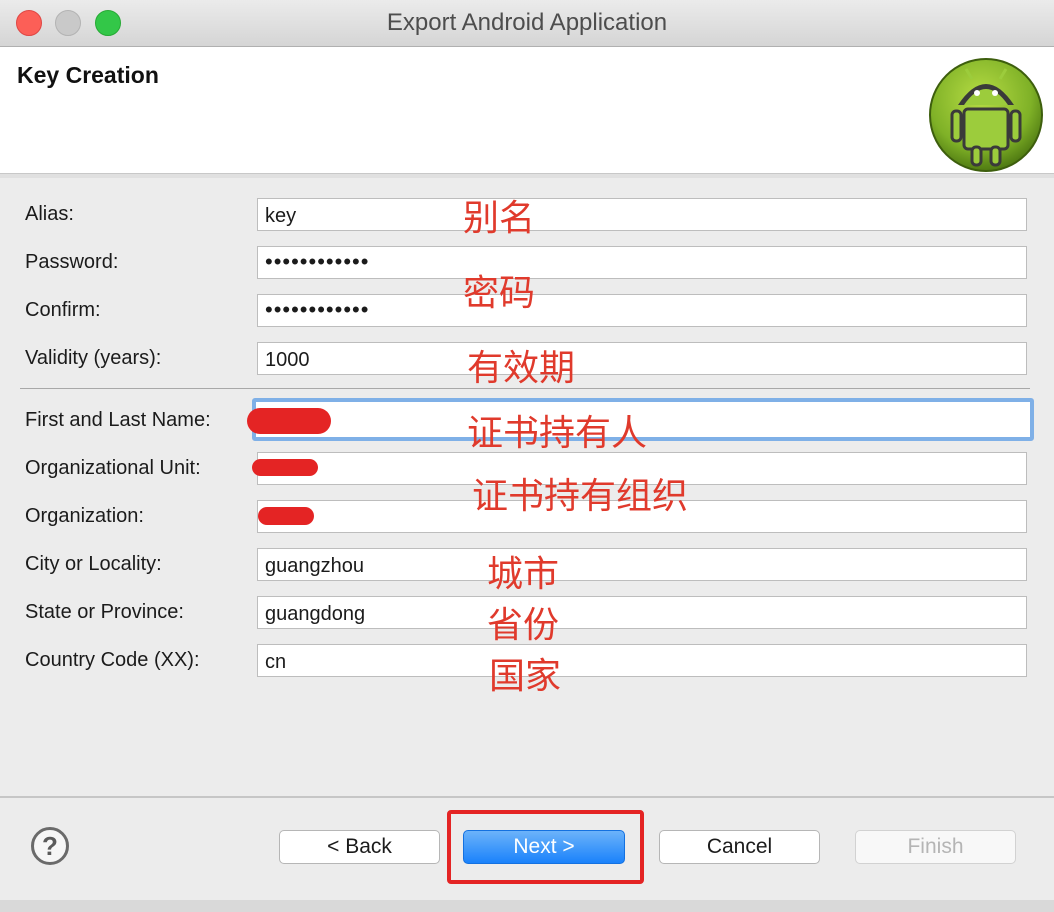 The image size is (1054, 912). I want to click on title-bar: Export Android Application, so click(527, 23).